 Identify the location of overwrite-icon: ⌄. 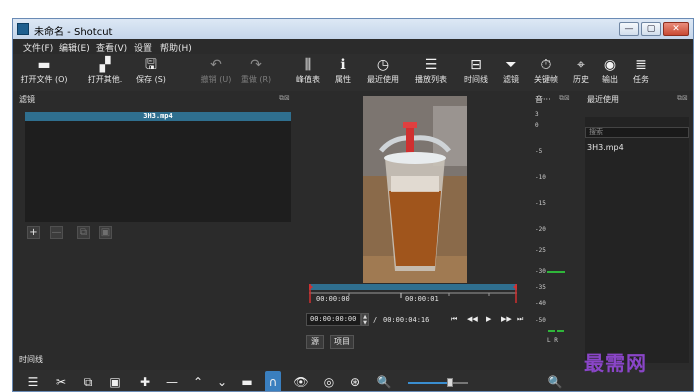
(222, 381).